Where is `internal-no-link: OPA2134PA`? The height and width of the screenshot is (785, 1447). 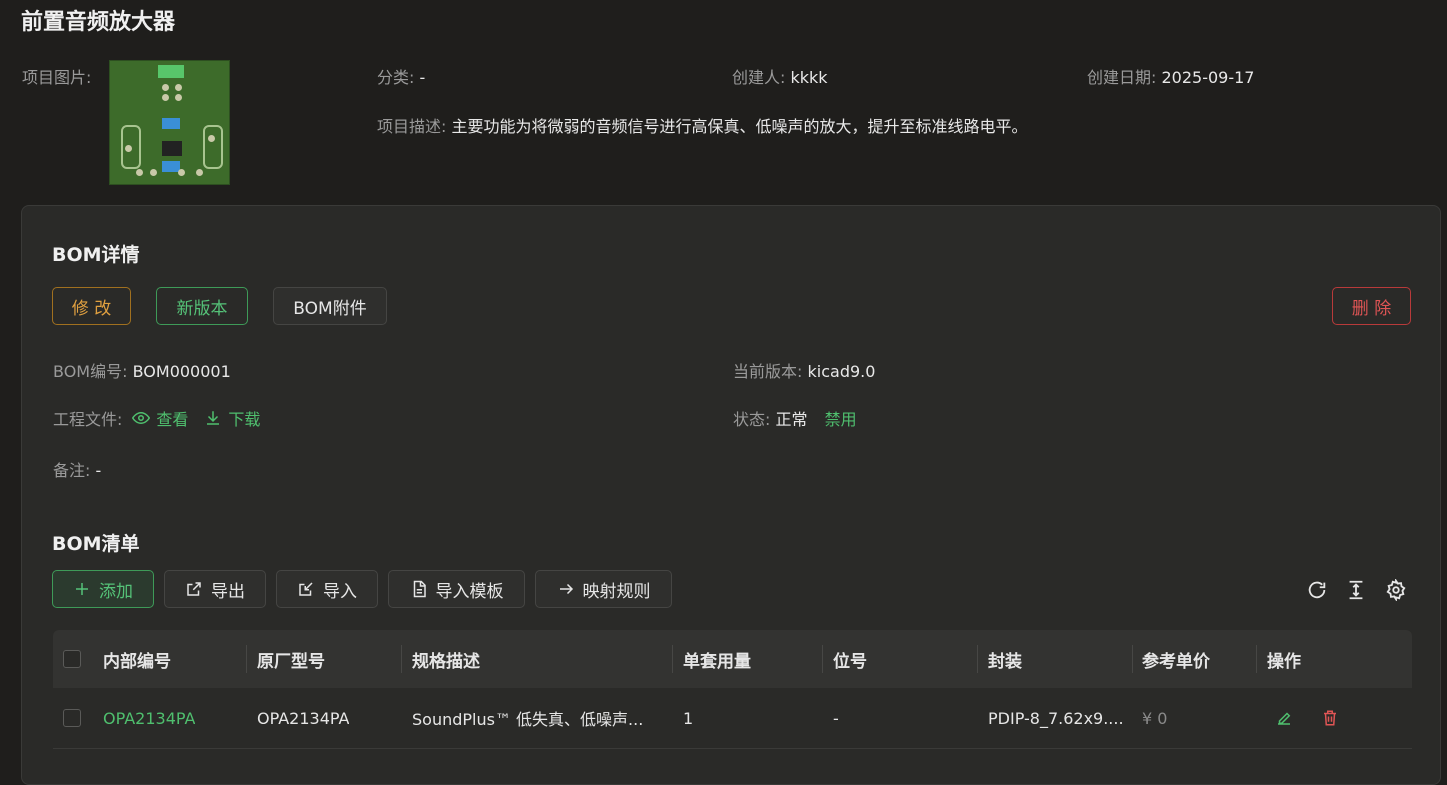 internal-no-link: OPA2134PA is located at coordinates (149, 718).